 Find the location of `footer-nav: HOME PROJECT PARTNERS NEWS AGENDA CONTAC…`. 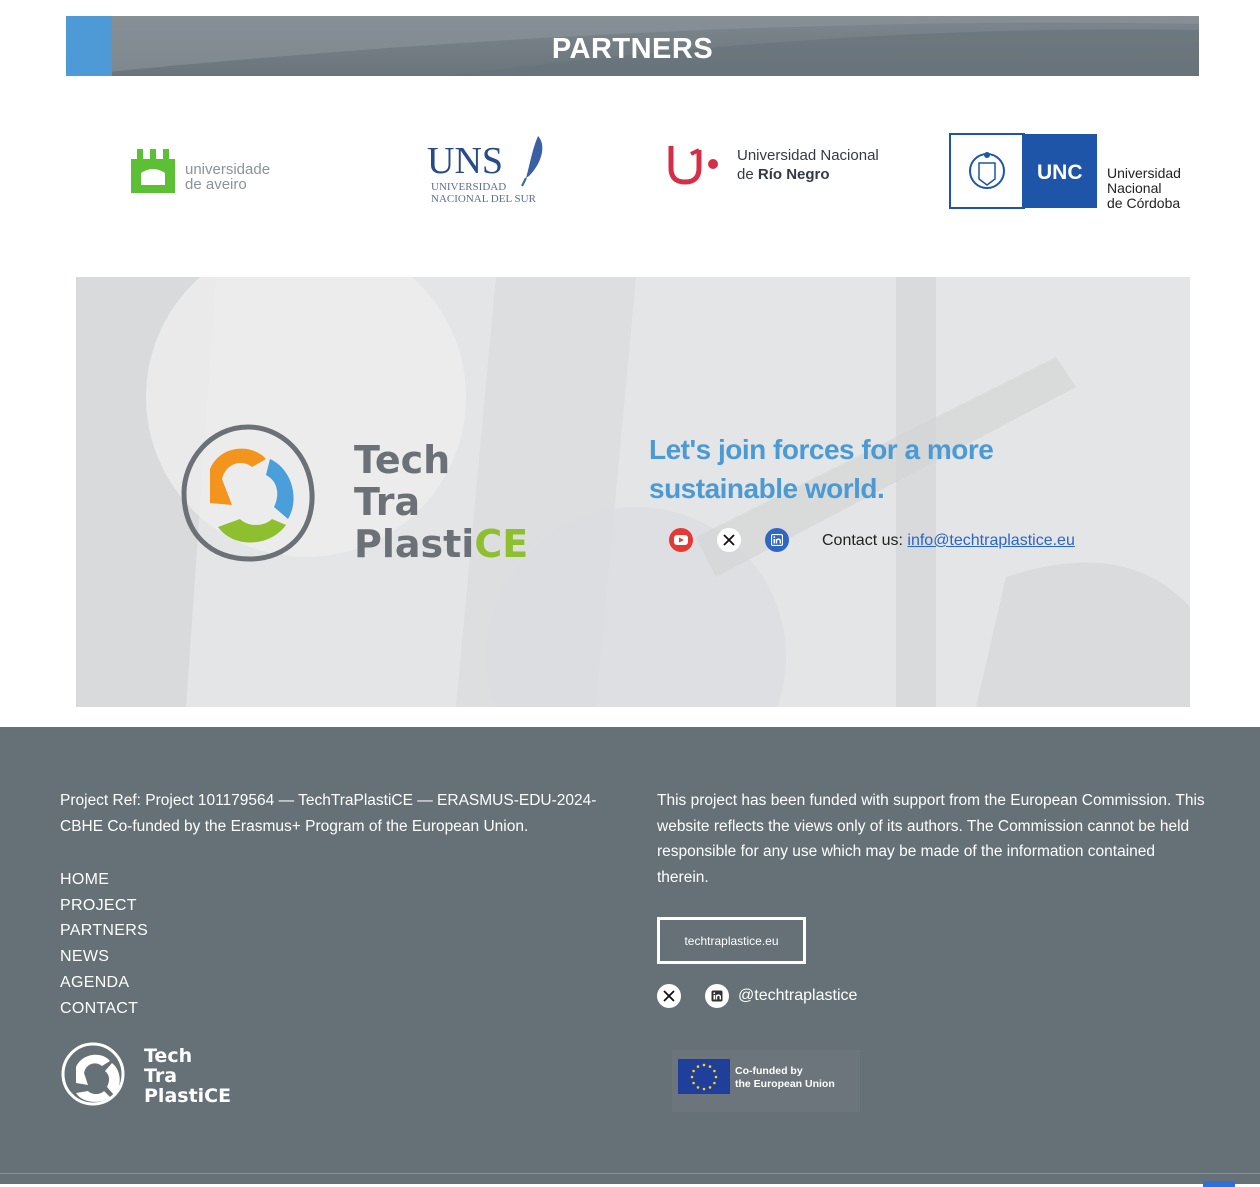

footer-nav: HOME PROJECT PARTNERS NEWS AGENDA CONTAC… is located at coordinates (104, 944).